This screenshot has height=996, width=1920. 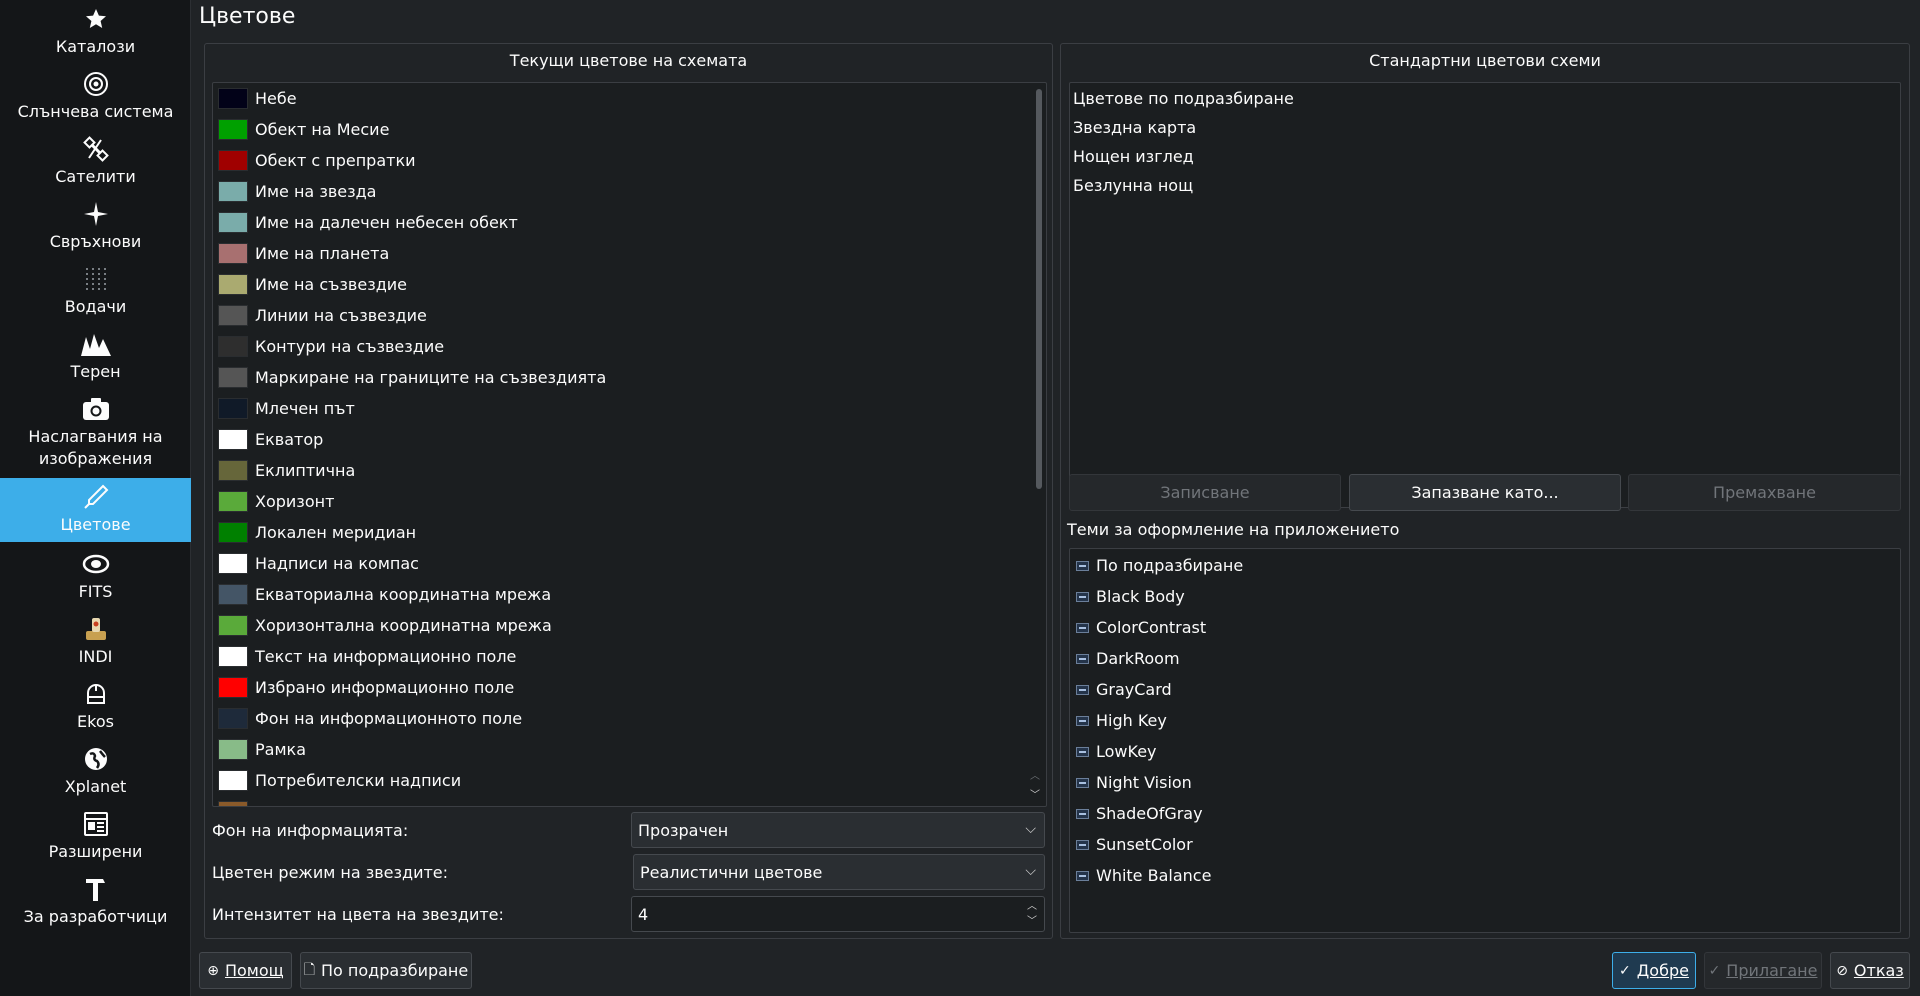 I want to click on help-button: ⊕ Помощ, so click(x=245, y=970).